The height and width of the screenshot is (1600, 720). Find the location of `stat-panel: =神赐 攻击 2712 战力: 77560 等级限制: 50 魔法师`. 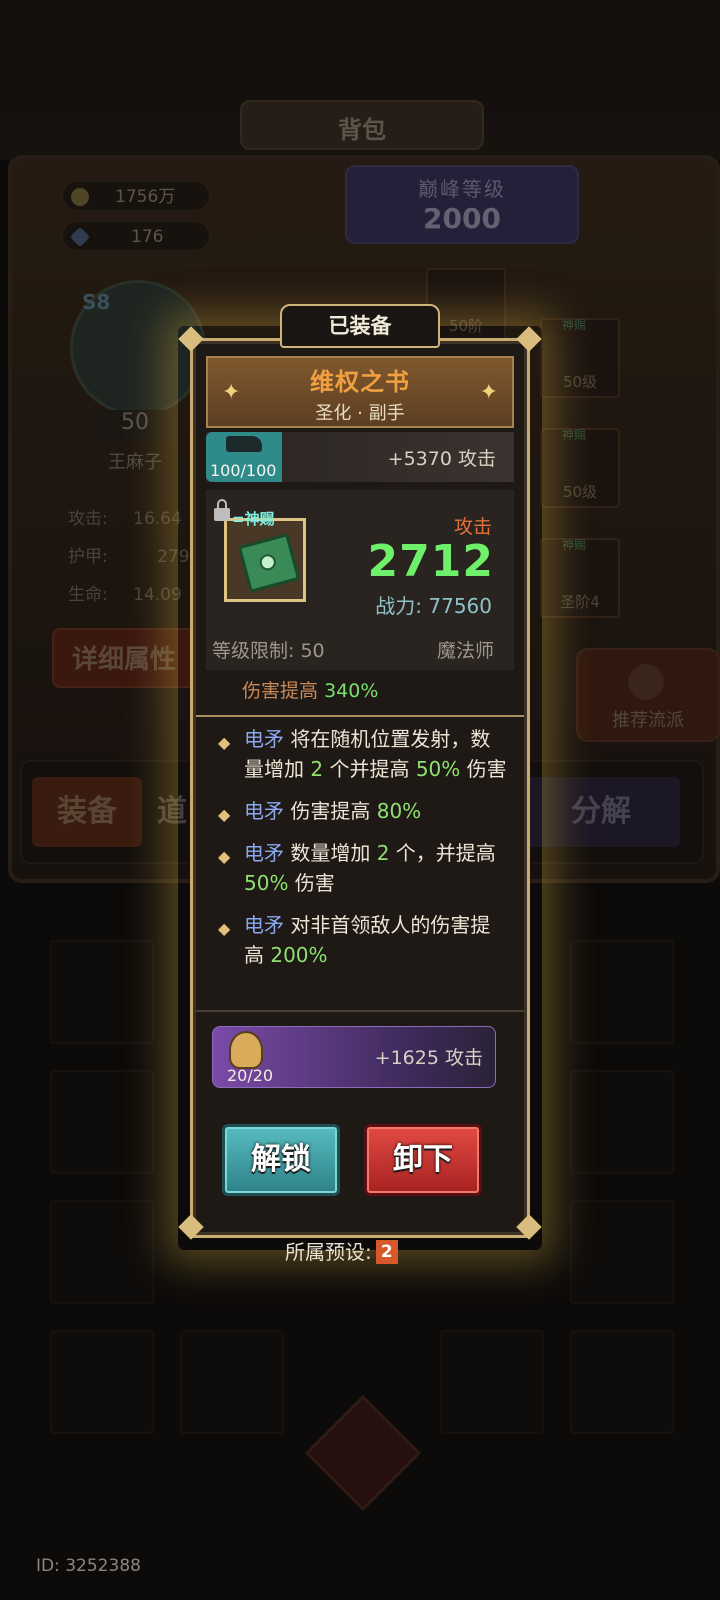

stat-panel: =神赐 攻击 2712 战力: 77560 等级限制: 50 魔法师 is located at coordinates (360, 580).